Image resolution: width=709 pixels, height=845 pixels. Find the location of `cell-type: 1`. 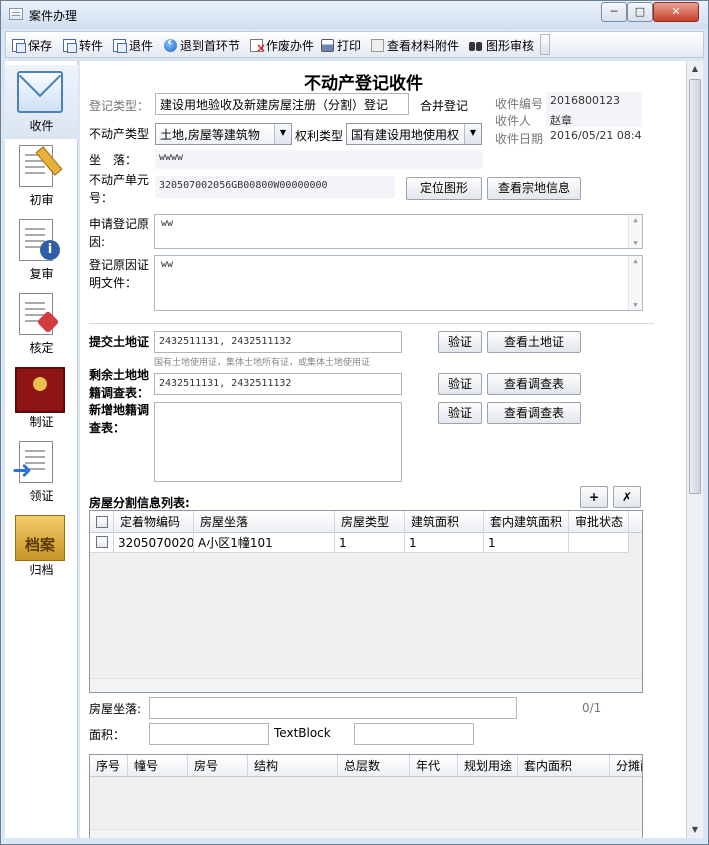

cell-type: 1 is located at coordinates (370, 543).